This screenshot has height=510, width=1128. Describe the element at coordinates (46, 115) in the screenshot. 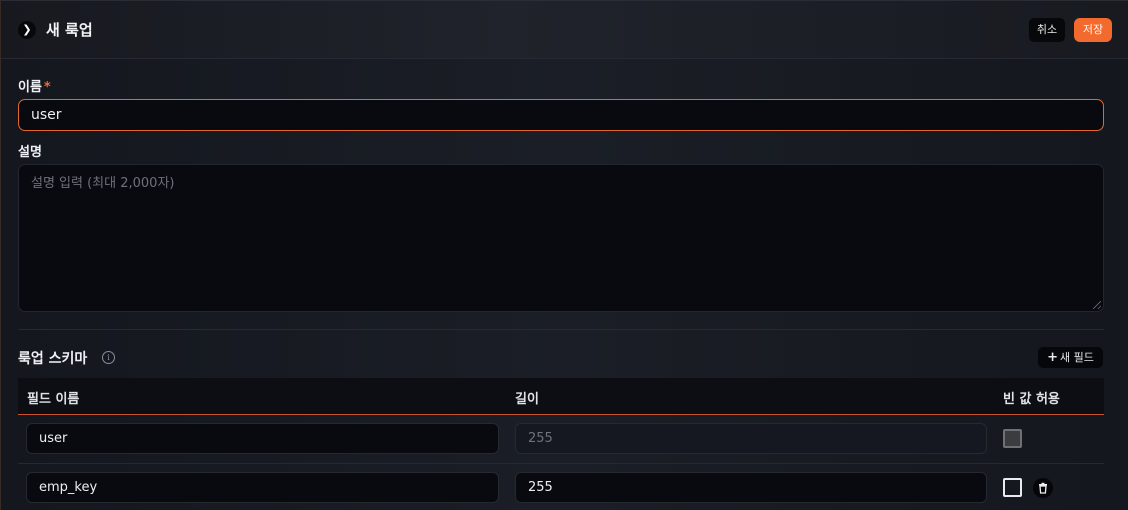

I see `name-input-value: user` at that location.